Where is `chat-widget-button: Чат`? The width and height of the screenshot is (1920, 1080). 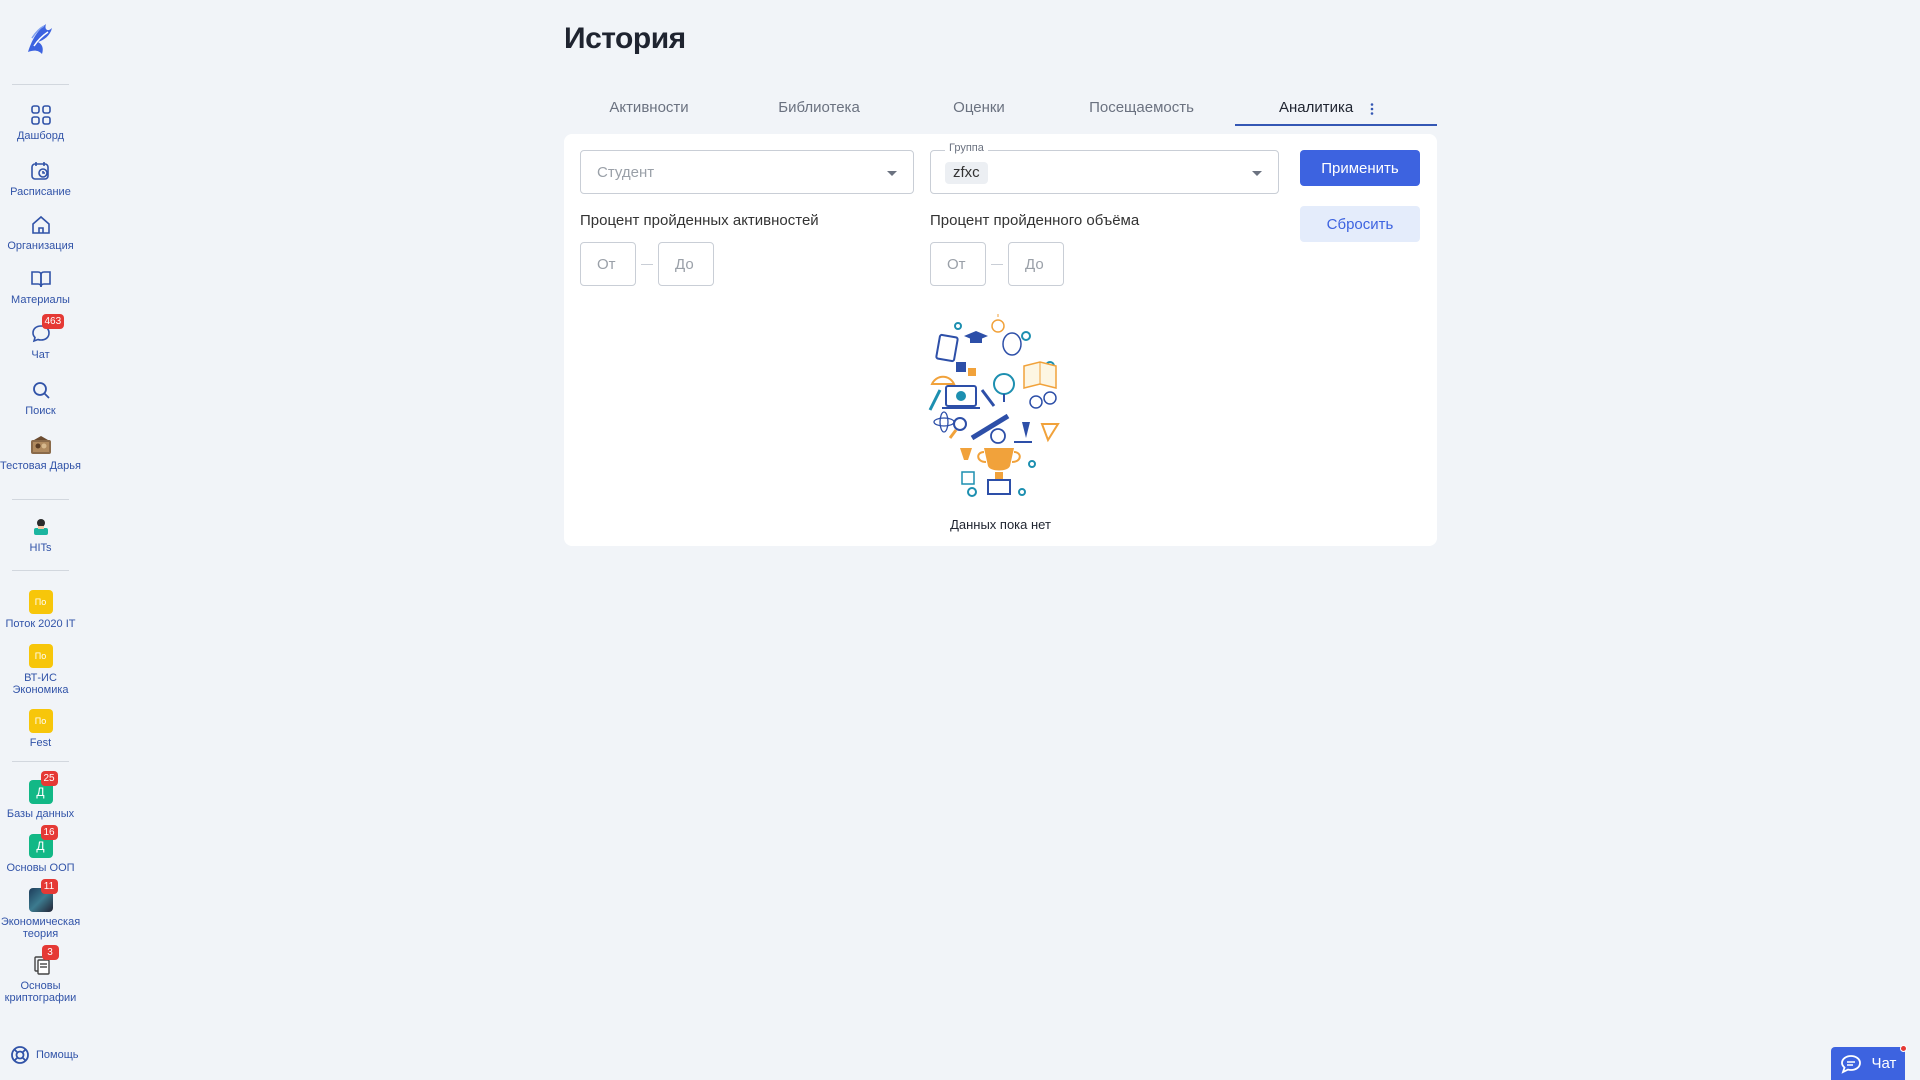 chat-widget-button: Чат is located at coordinates (1869, 1062).